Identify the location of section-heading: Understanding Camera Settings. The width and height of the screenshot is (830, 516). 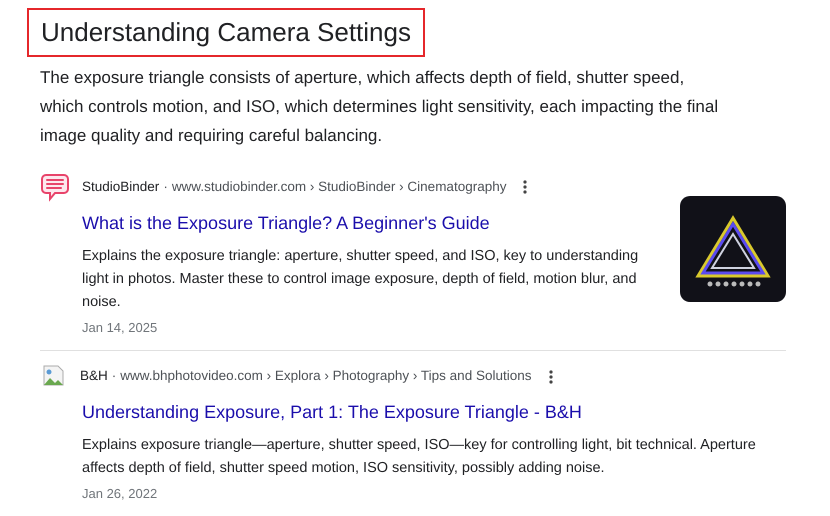
(226, 32).